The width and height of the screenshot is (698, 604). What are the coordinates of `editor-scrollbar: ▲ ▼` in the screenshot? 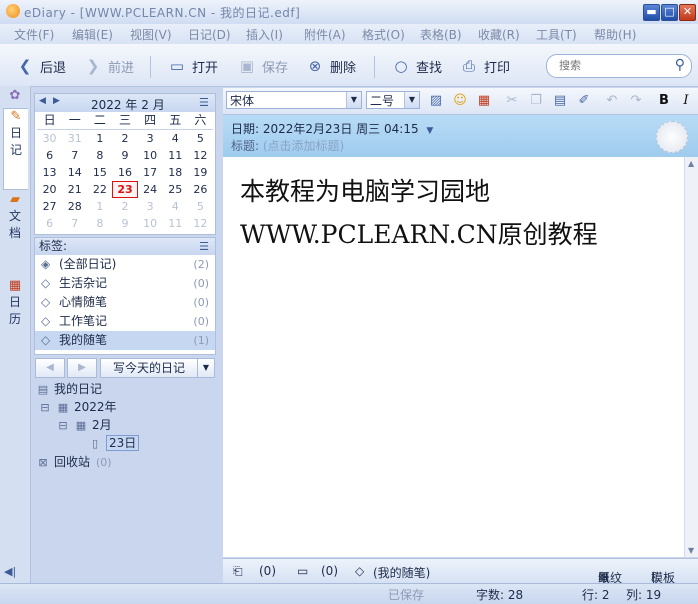 It's located at (691, 357).